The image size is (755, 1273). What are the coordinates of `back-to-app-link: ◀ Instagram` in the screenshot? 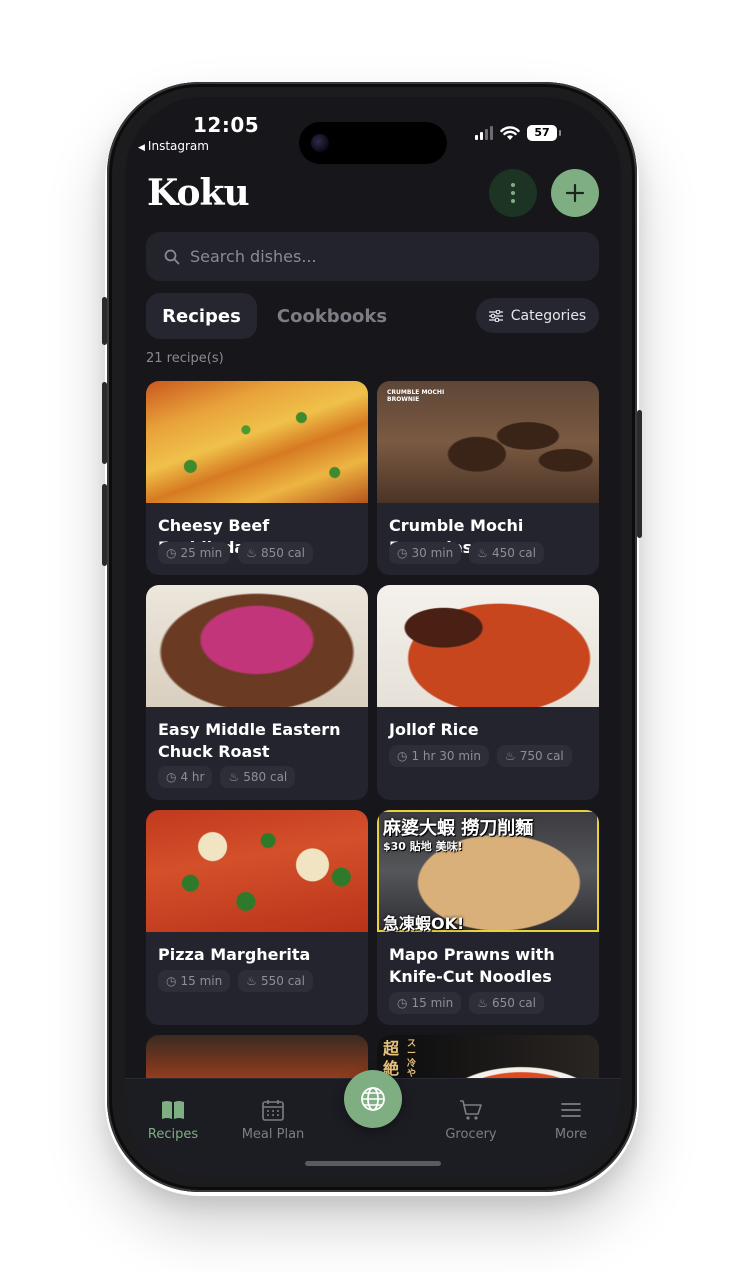 It's located at (173, 146).